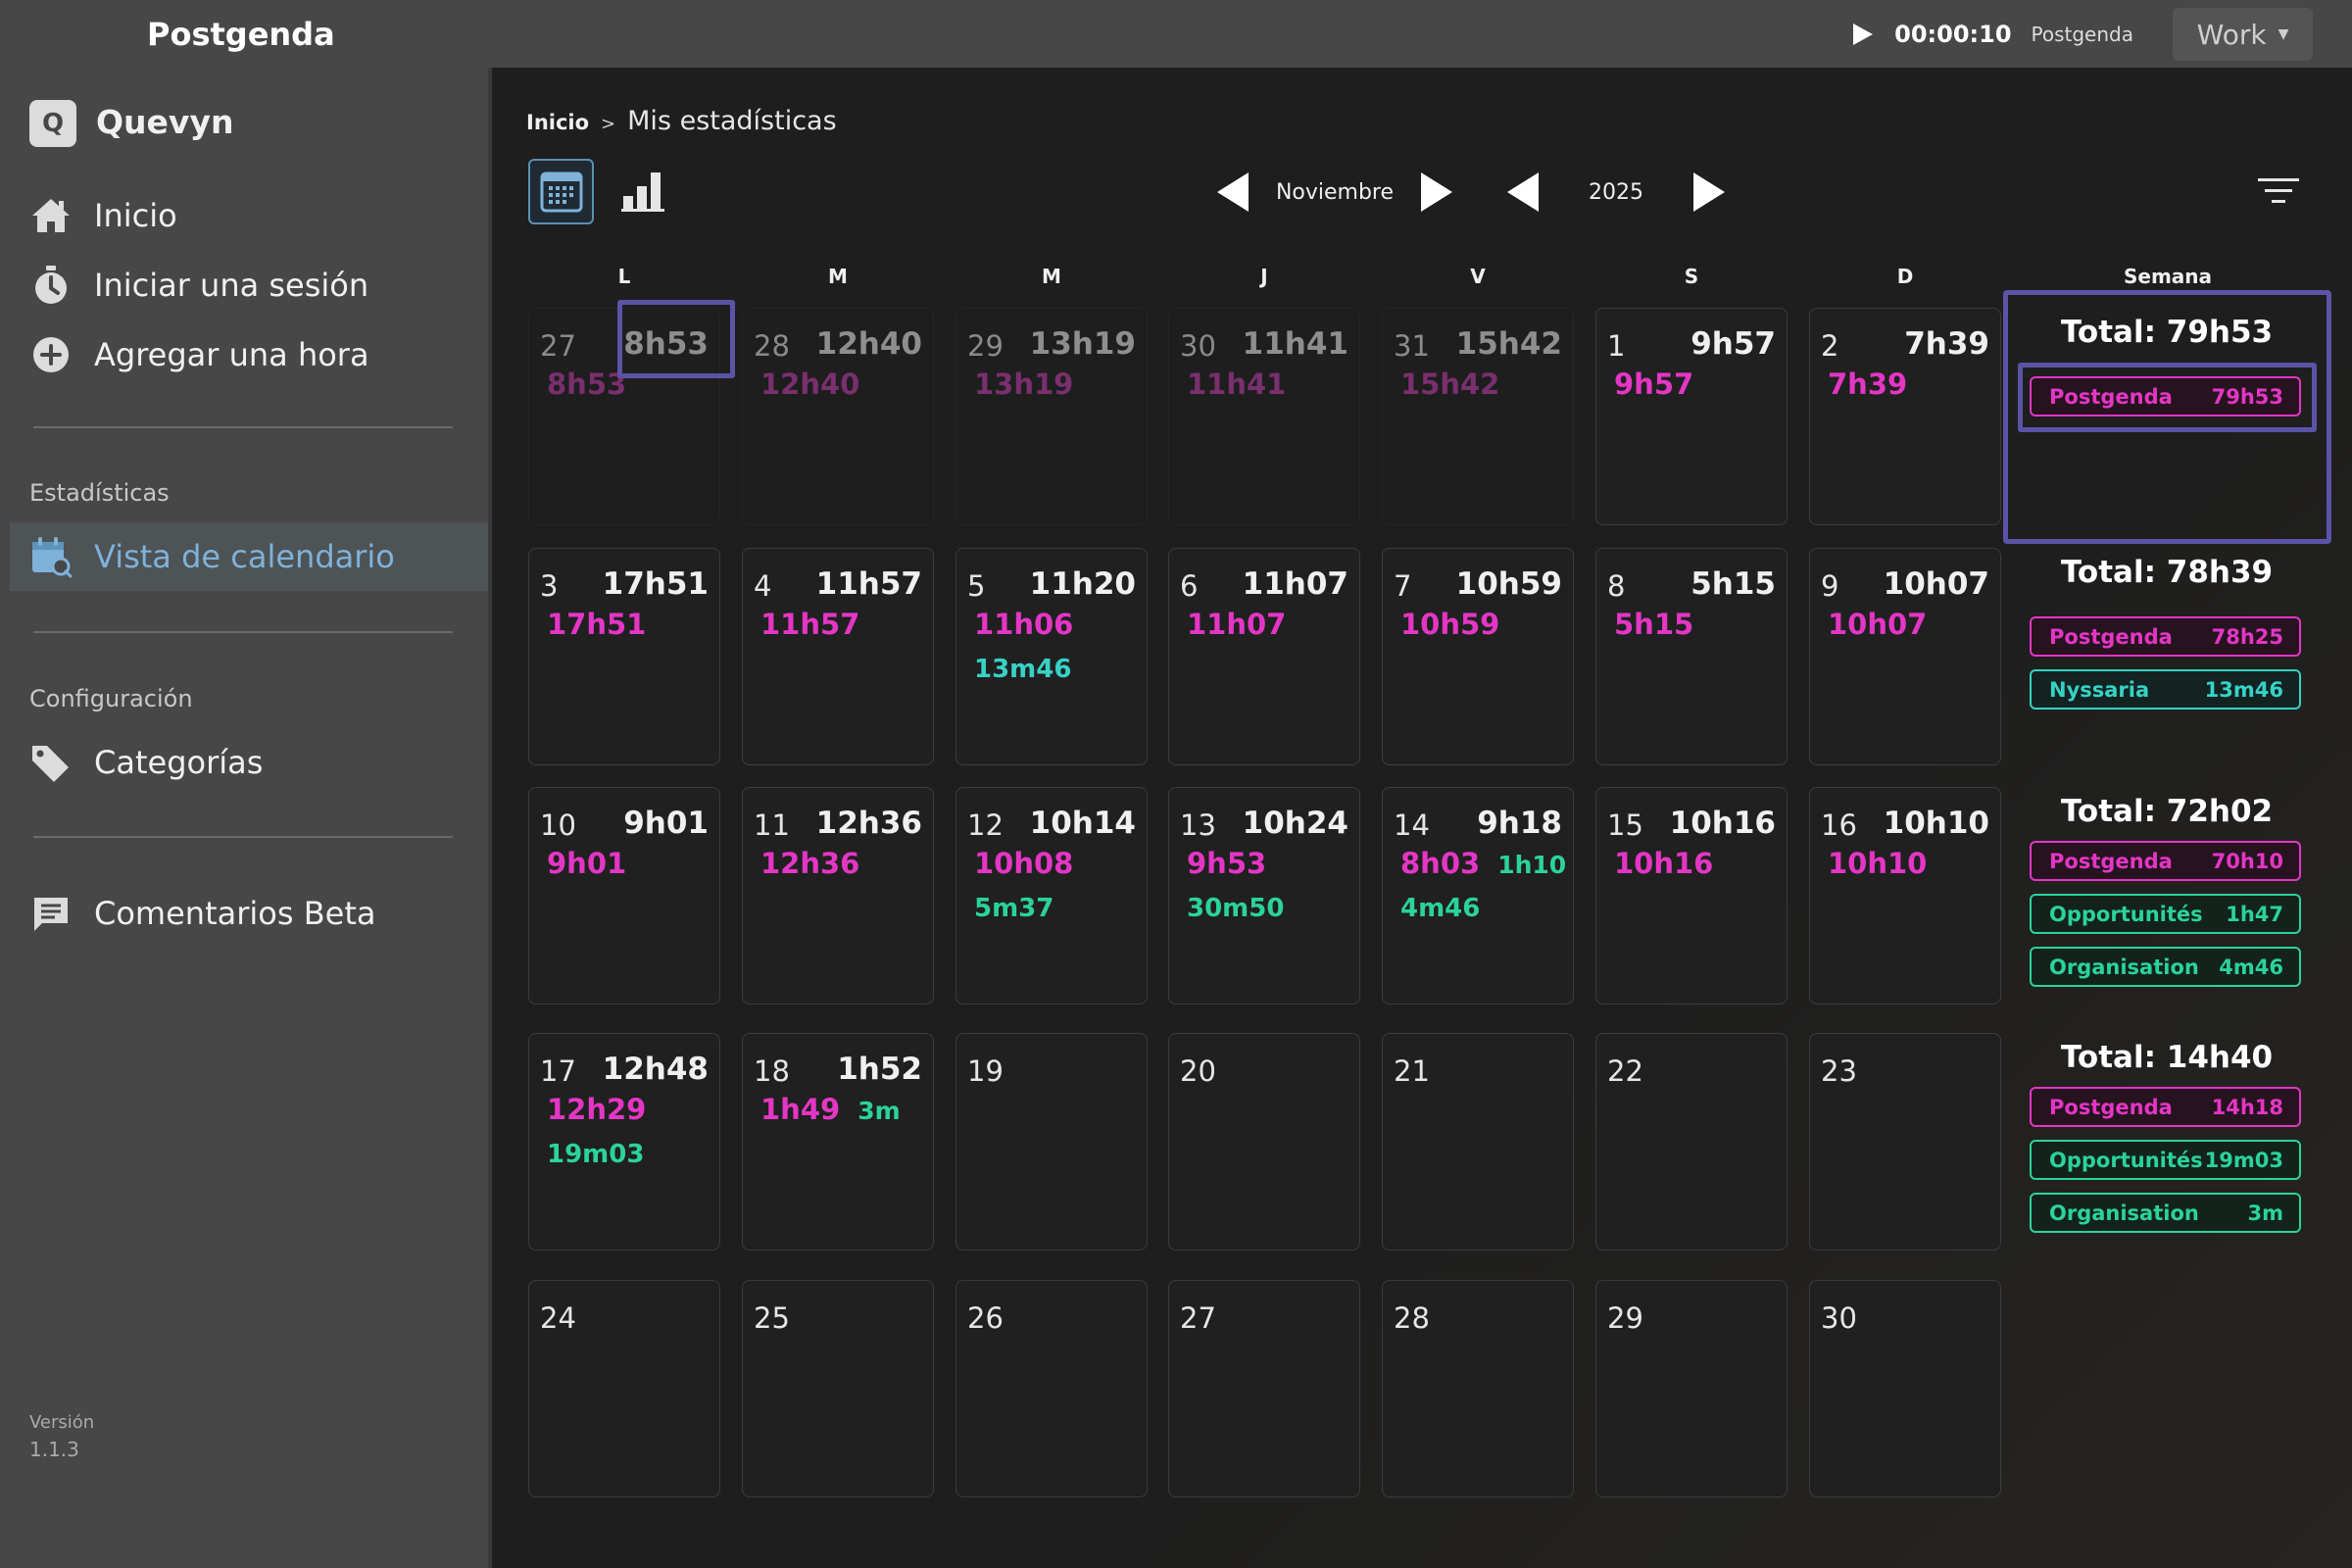 The height and width of the screenshot is (1568, 2352). I want to click on category-pill: Opportunités 19m03, so click(2165, 1160).